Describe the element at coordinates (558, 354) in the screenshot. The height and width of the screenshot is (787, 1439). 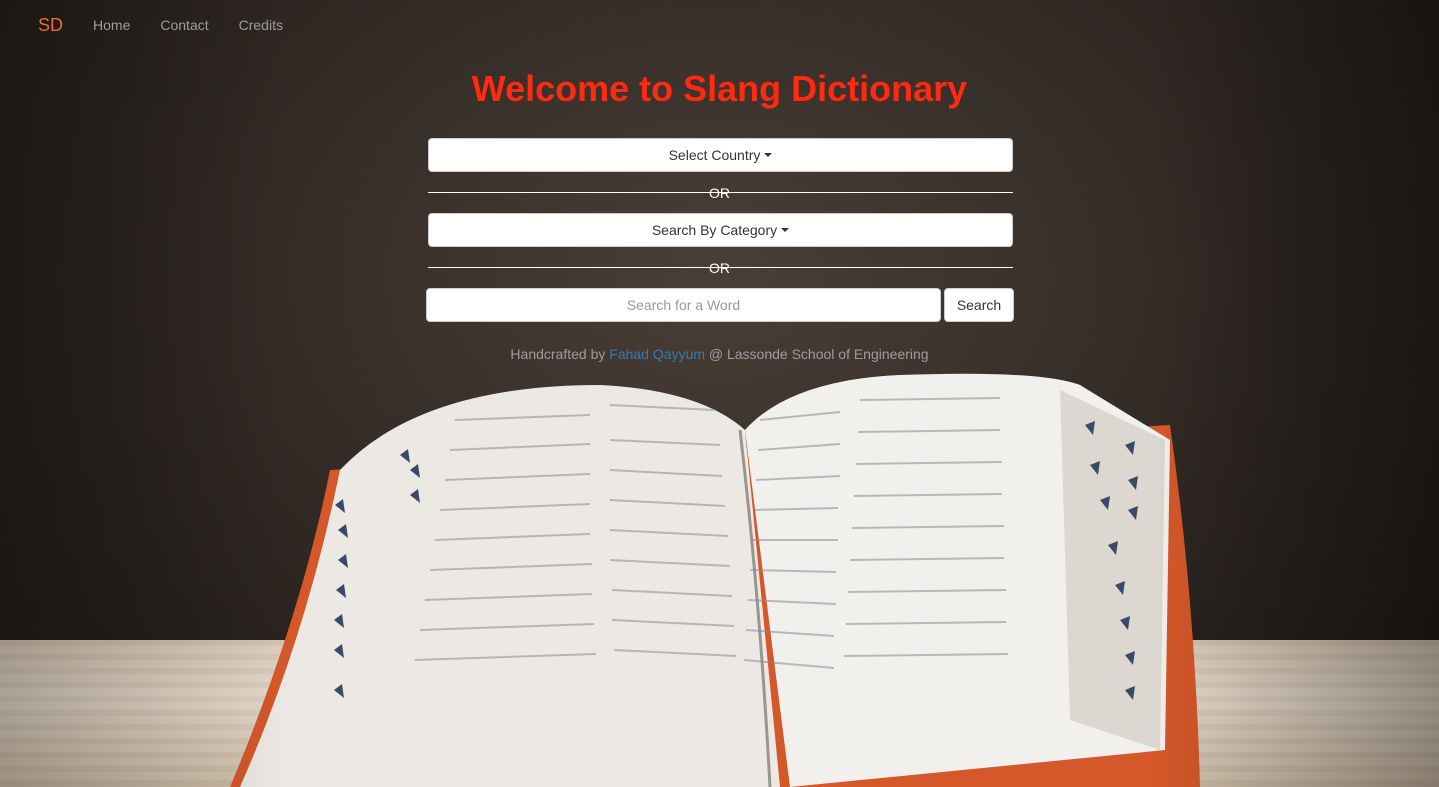
I see `footer-prefix: Handcrafted by` at that location.